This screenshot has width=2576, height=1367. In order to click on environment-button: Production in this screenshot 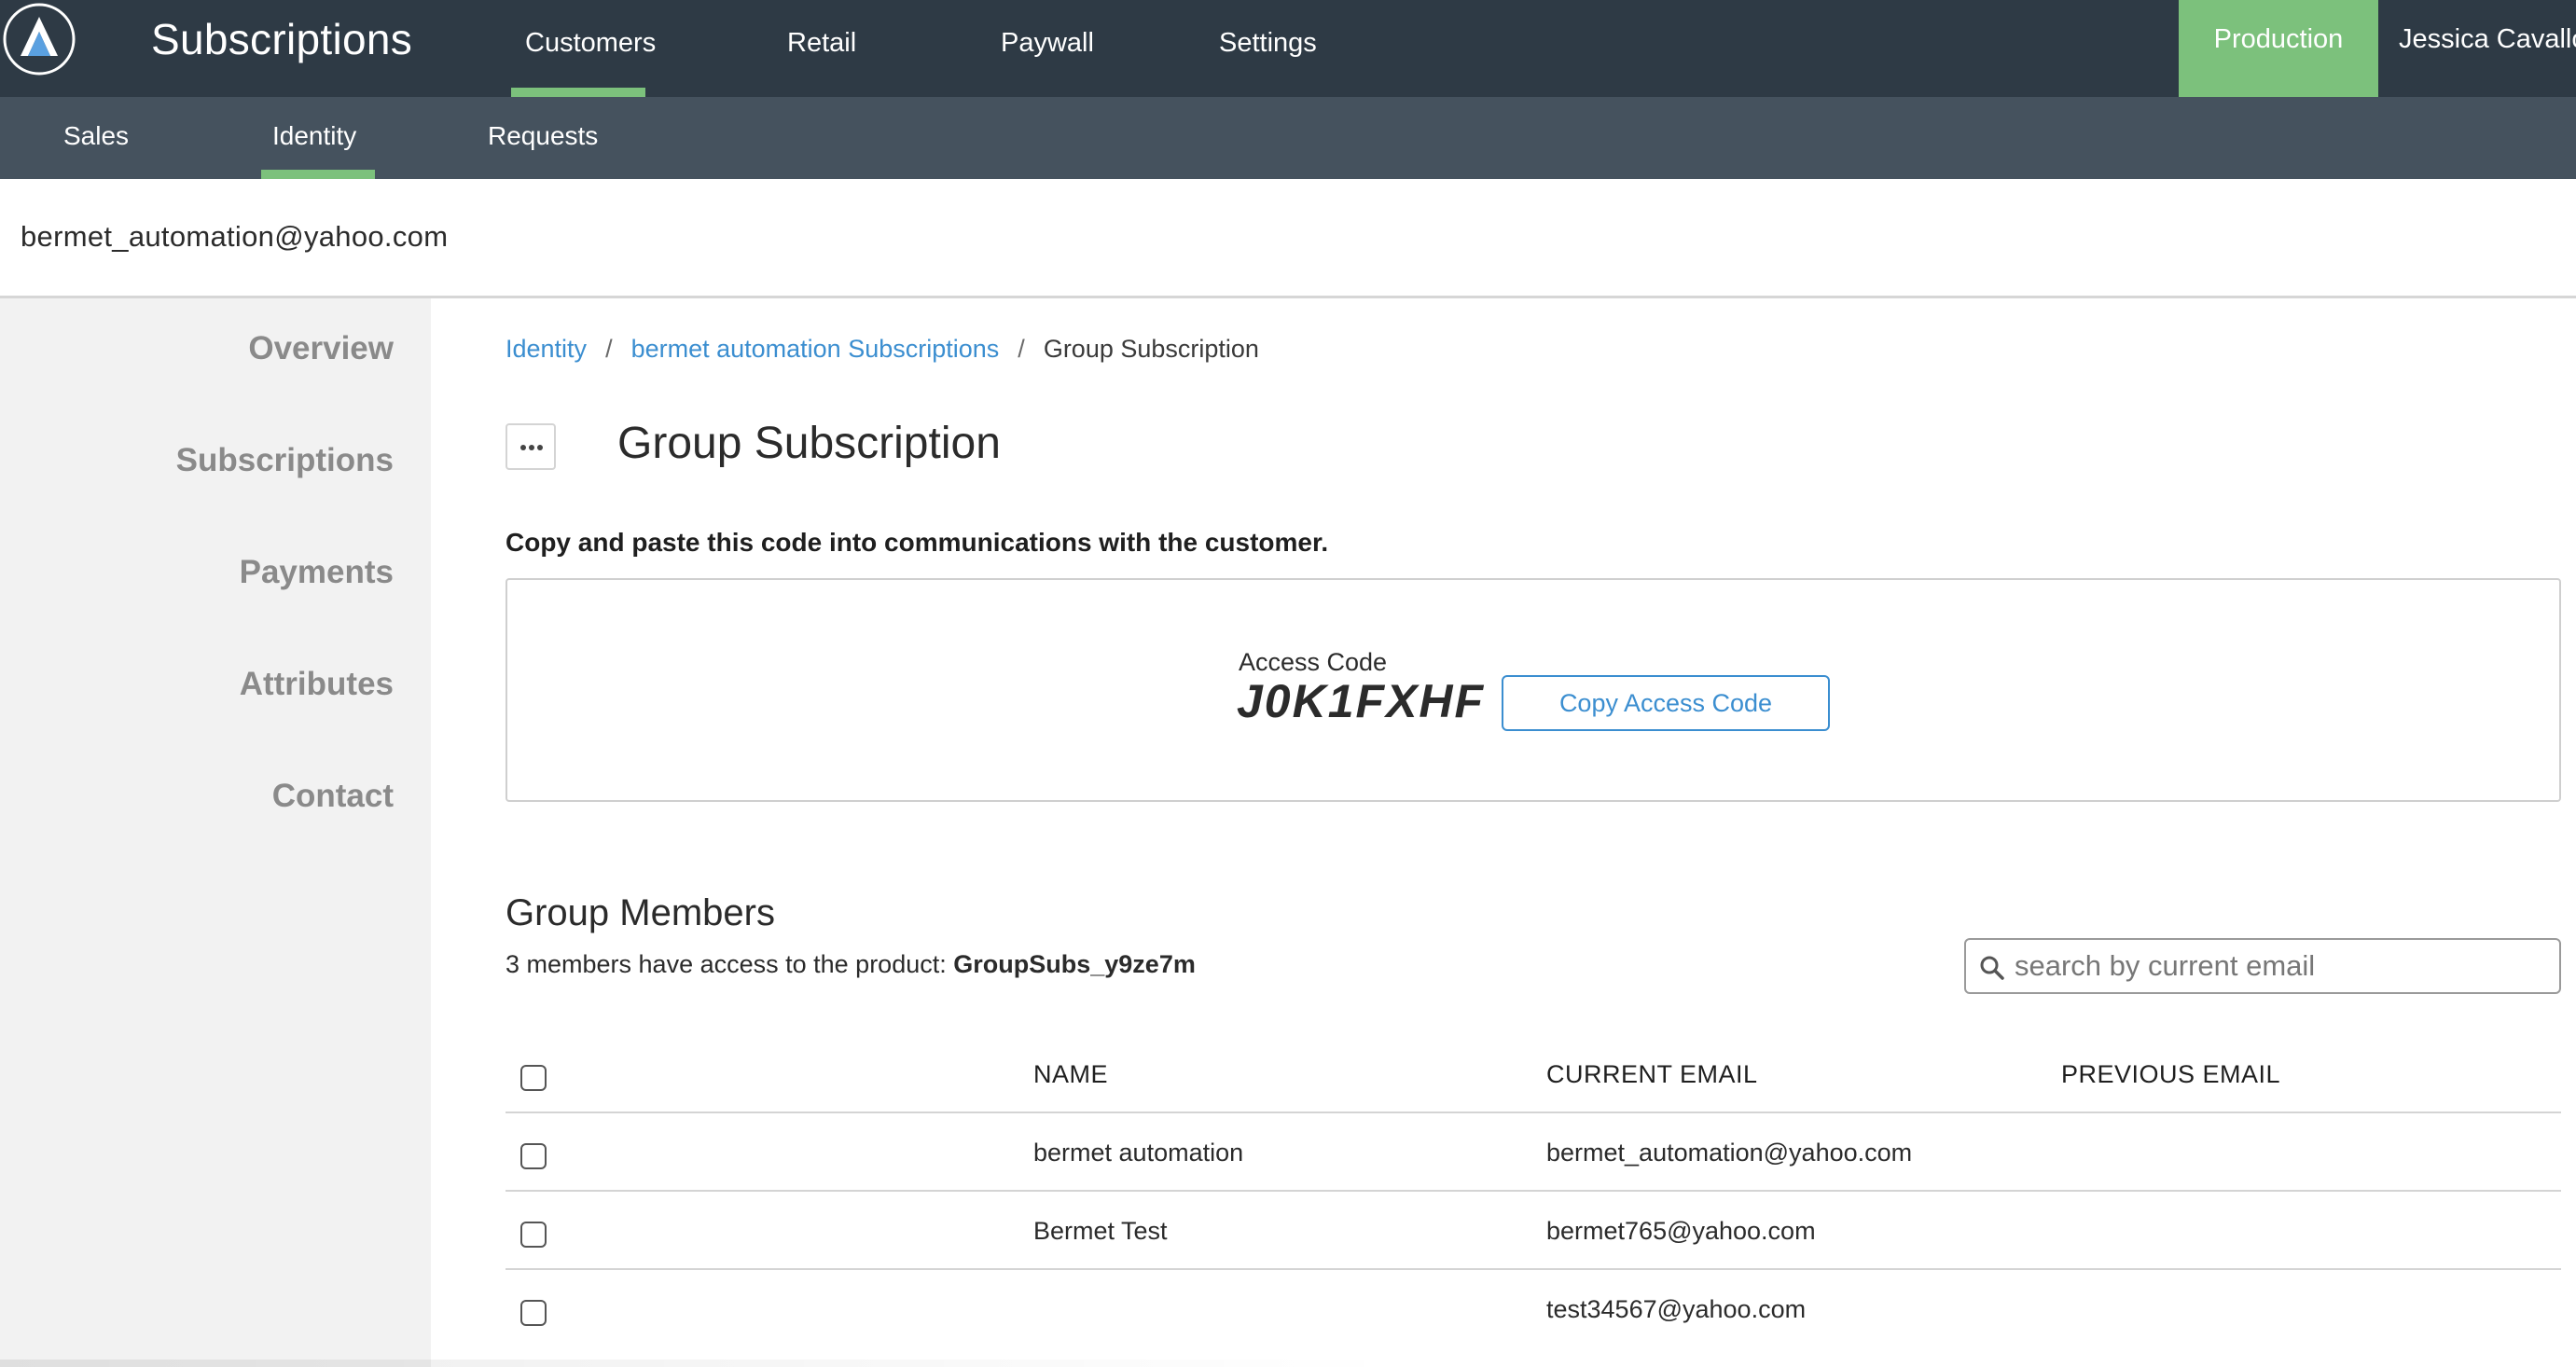, I will do `click(2278, 48)`.